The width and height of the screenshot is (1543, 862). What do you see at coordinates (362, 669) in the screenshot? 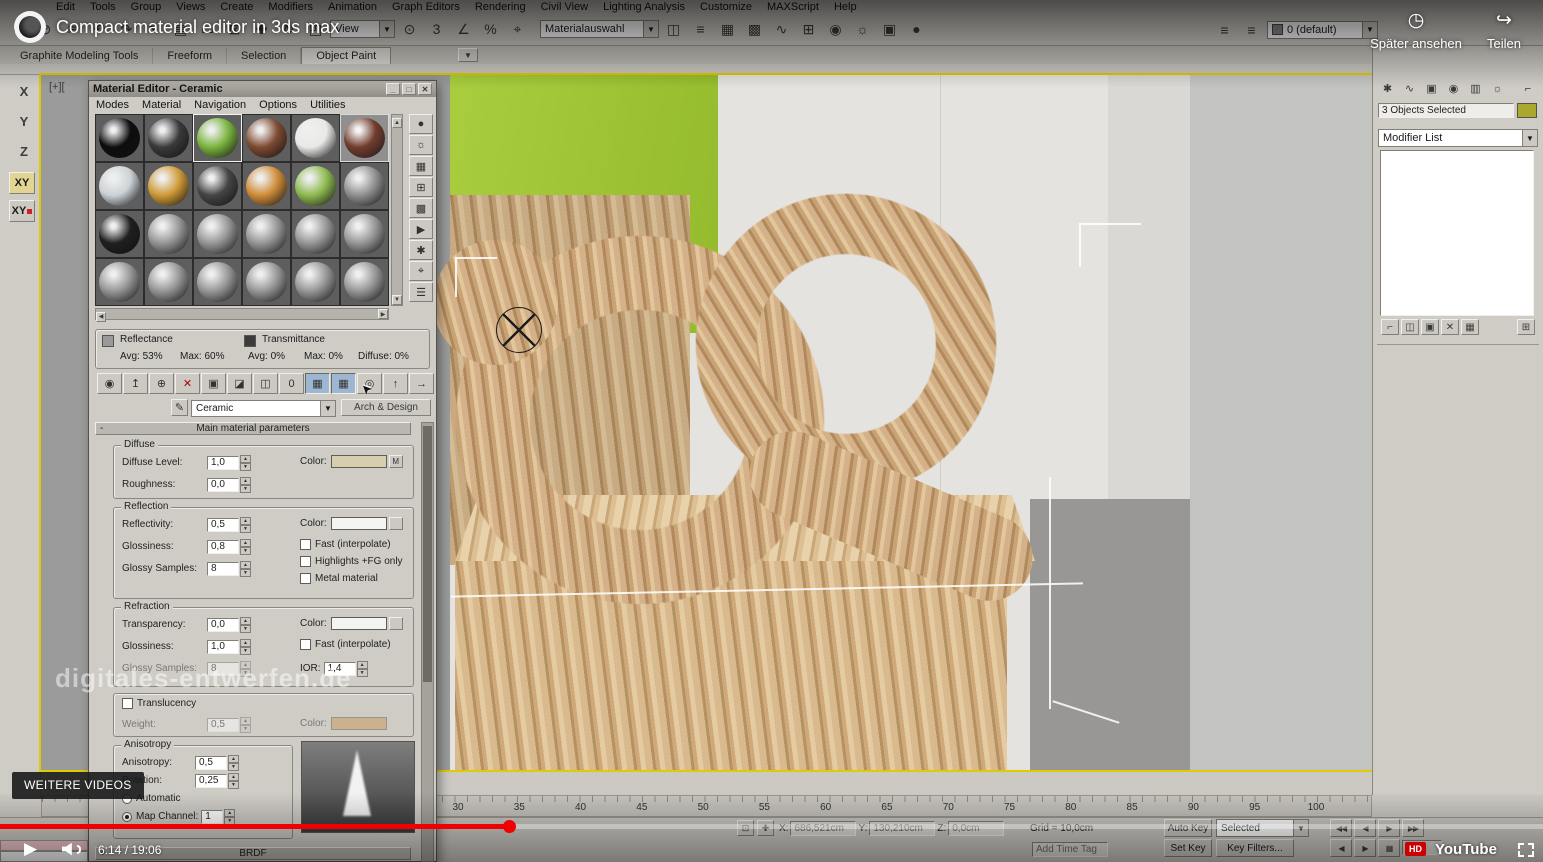
I see `ior-spinner: ▲ ▼` at bounding box center [362, 669].